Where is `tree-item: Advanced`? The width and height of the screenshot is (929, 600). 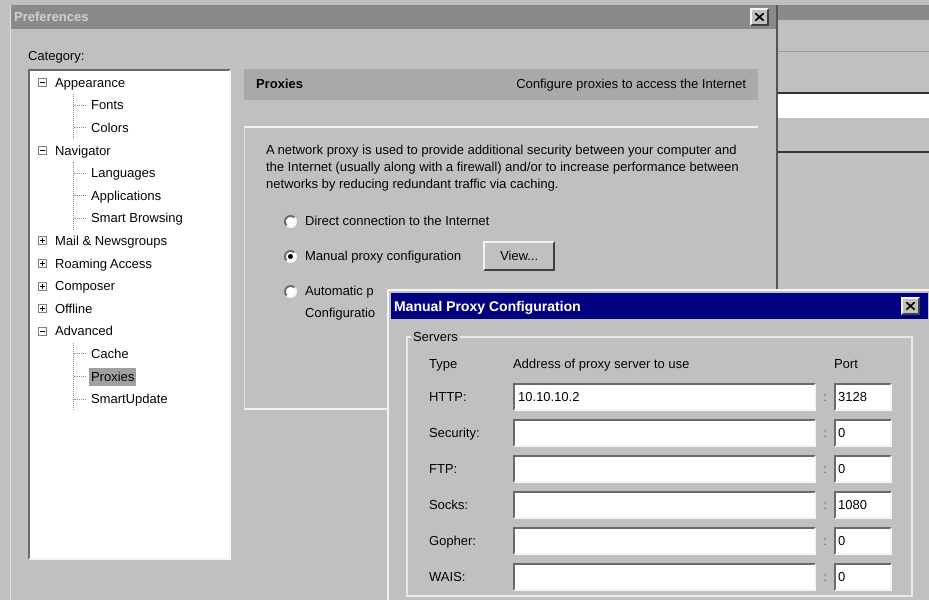
tree-item: Advanced is located at coordinates (84, 331).